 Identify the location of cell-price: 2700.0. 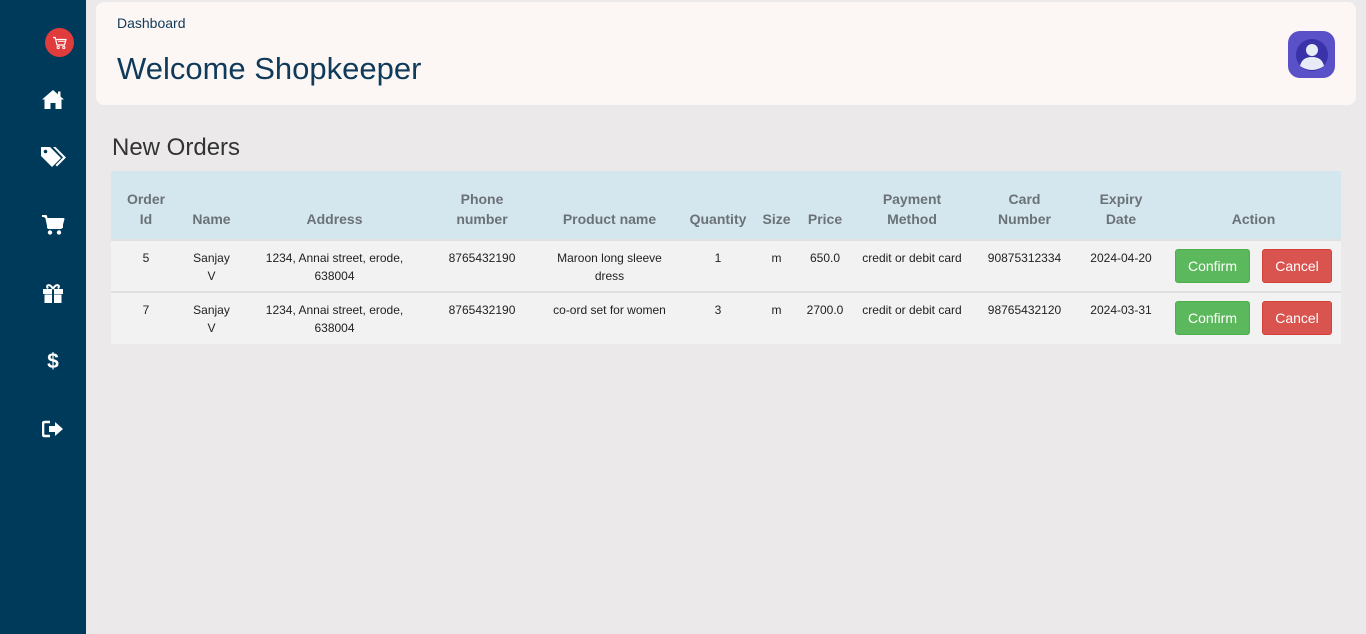
(825, 317).